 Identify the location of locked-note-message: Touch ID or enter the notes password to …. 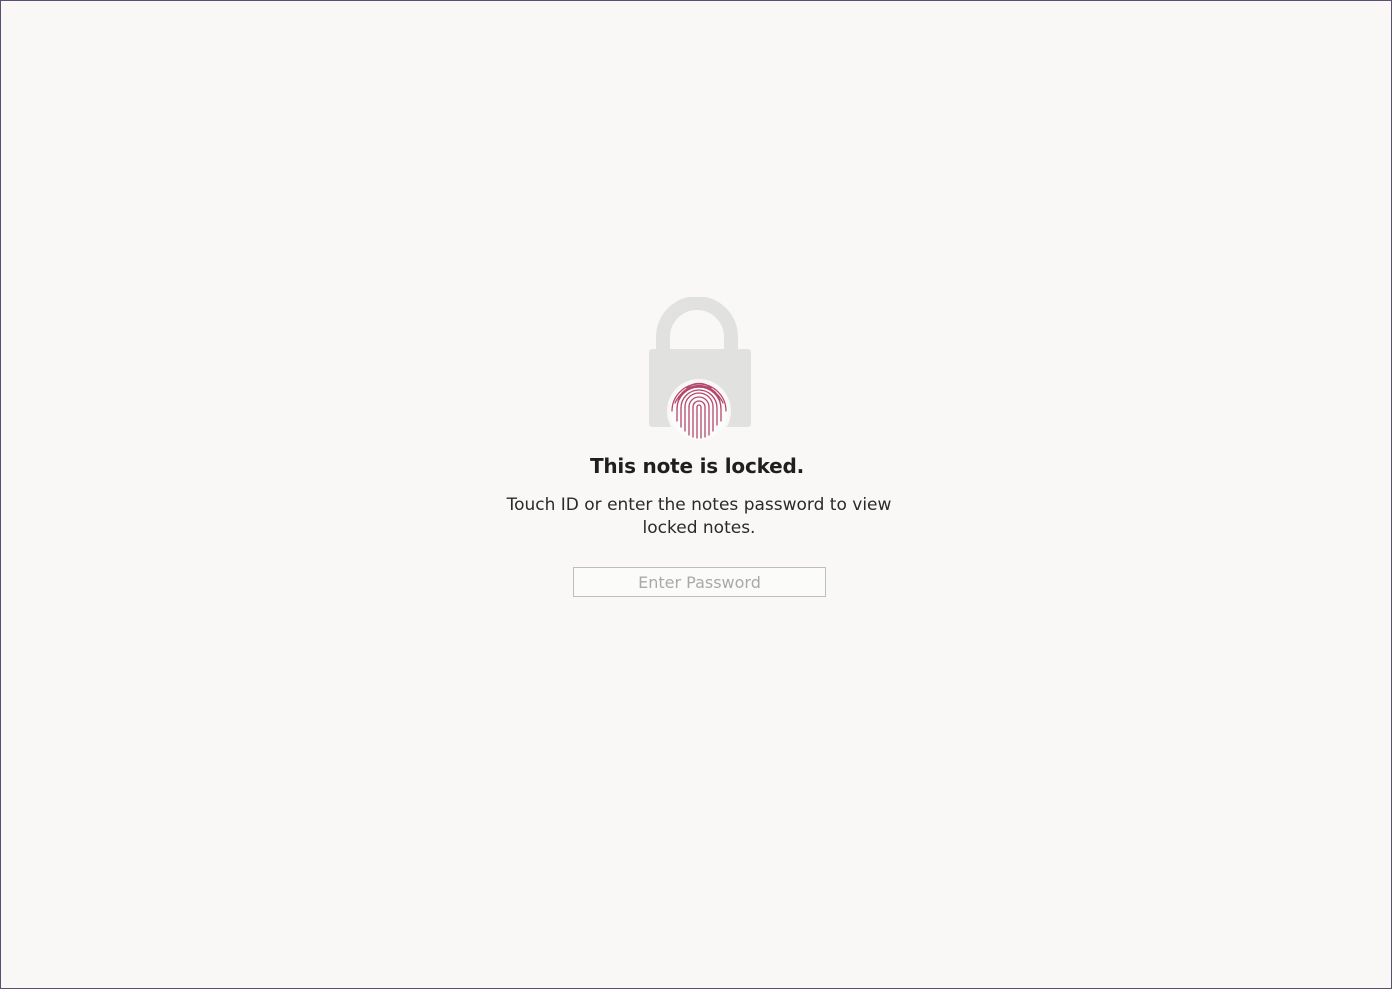
(699, 516).